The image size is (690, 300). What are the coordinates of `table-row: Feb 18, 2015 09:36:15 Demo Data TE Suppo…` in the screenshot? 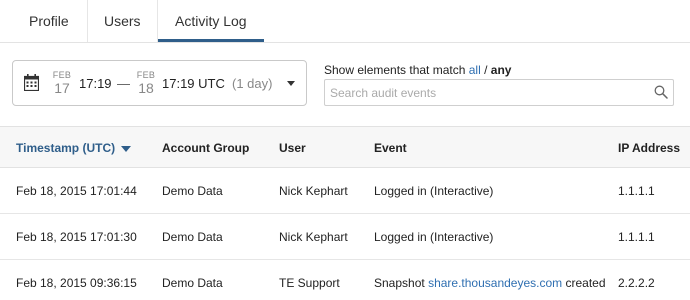 It's located at (345, 280).